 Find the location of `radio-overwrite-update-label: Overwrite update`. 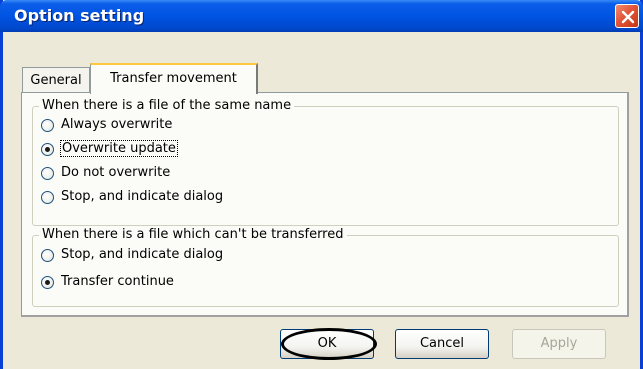

radio-overwrite-update-label: Overwrite update is located at coordinates (119, 148).